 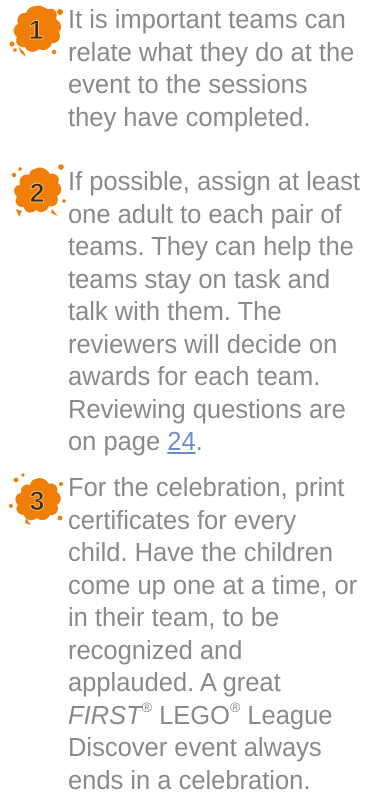 I want to click on lego-brand-word: LEGO, so click(x=191, y=715).